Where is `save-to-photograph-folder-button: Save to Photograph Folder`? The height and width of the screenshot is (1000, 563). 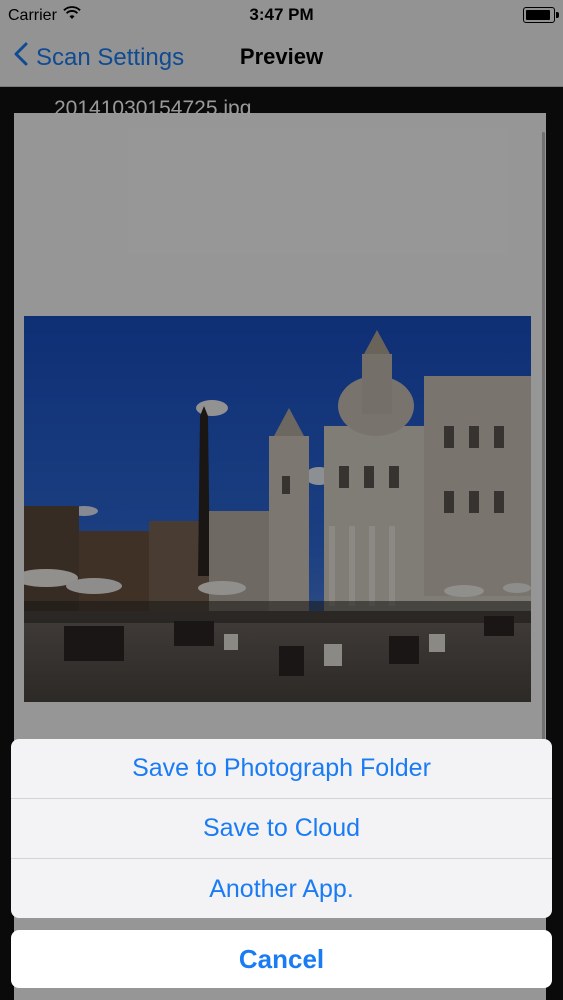 save-to-photograph-folder-button: Save to Photograph Folder is located at coordinates (281, 769).